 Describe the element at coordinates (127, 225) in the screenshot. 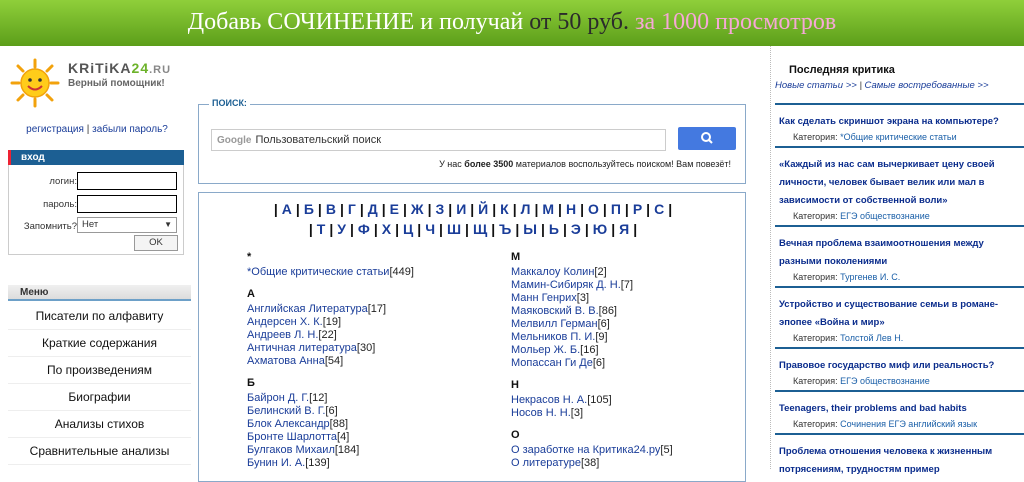

I see `remember-select: Нет ▼` at that location.